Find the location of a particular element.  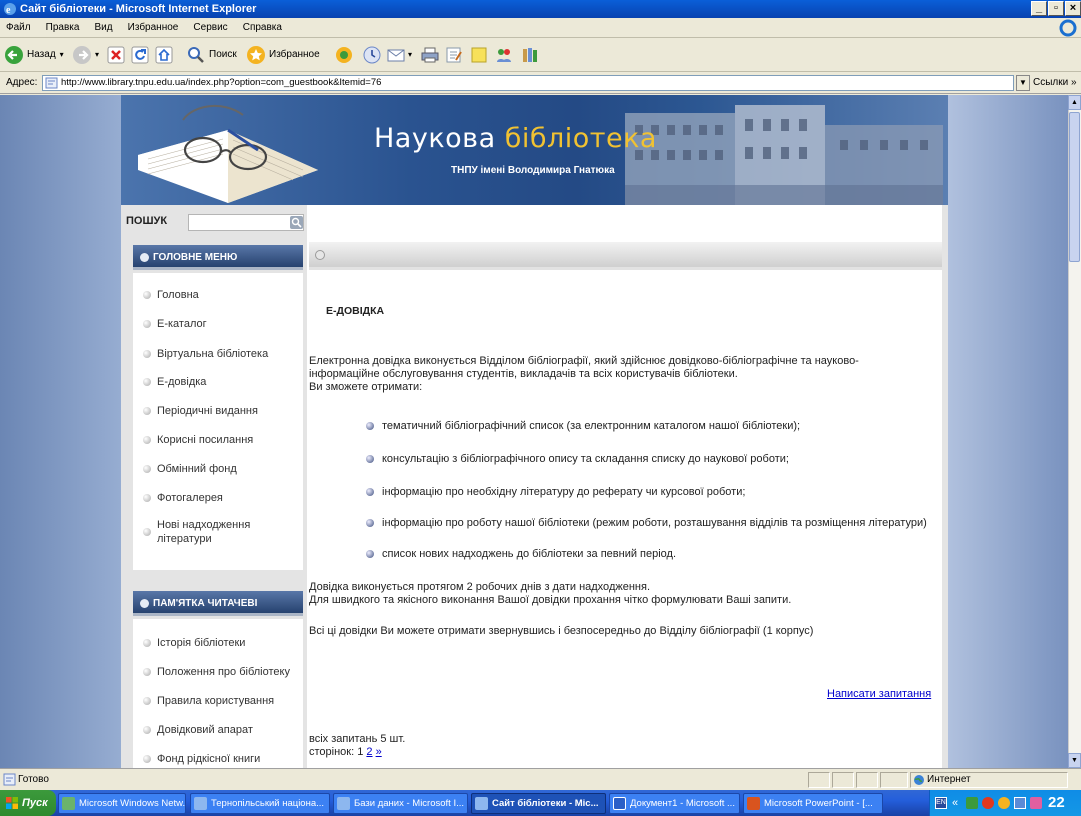

network-tray-icon is located at coordinates (972, 803).